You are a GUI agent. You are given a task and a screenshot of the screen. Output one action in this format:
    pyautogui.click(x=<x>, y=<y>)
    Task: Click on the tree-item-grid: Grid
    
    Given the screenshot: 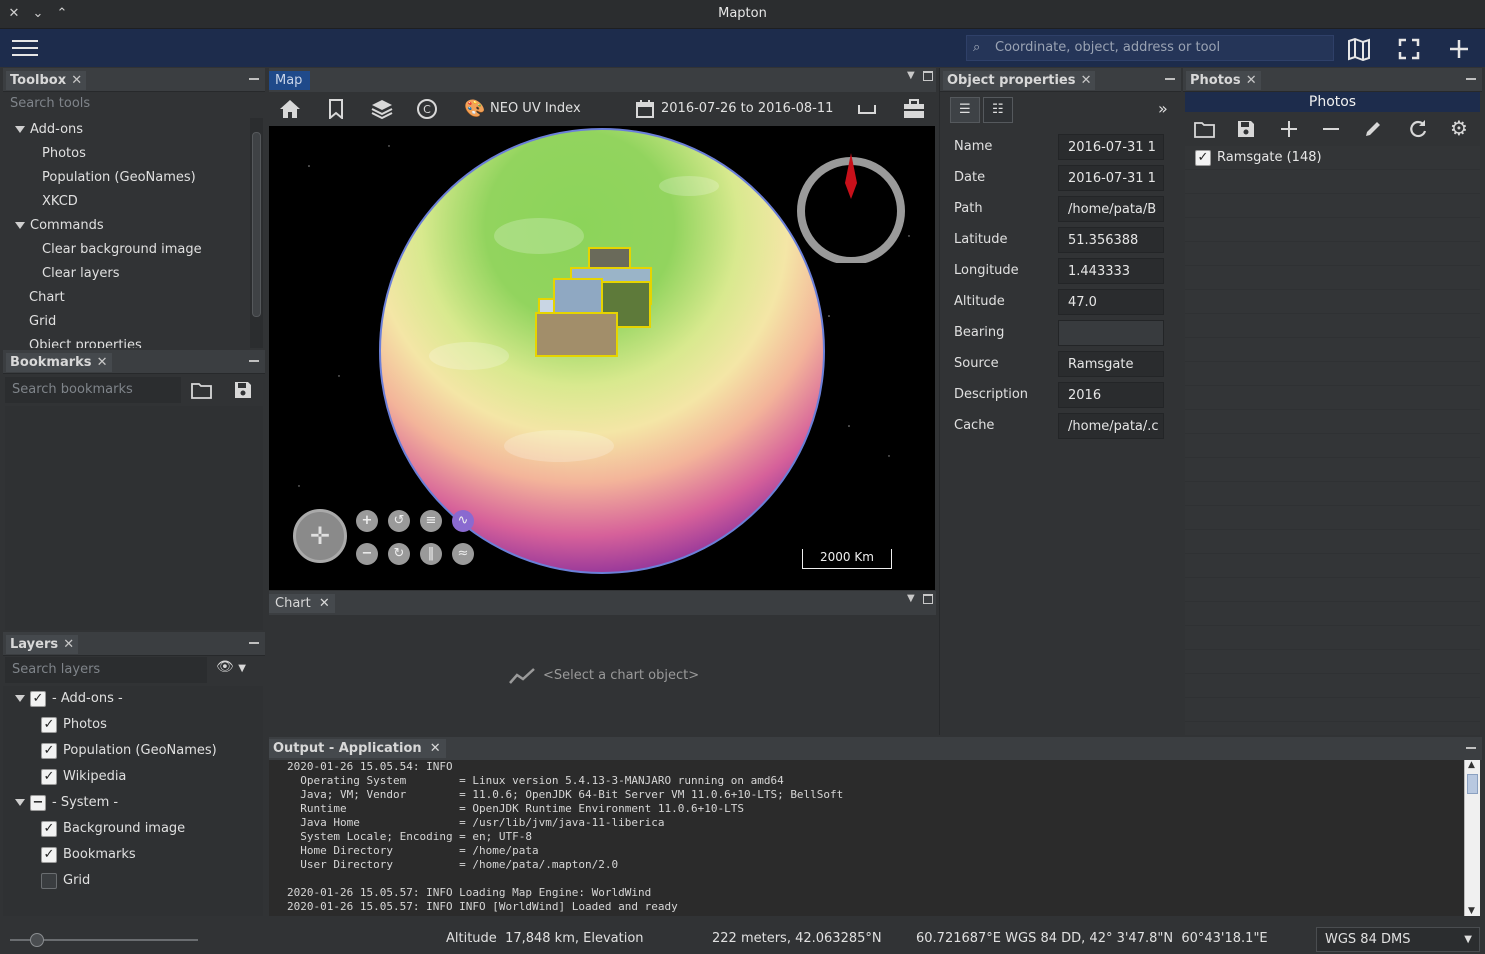 What is the action you would take?
    pyautogui.click(x=125, y=322)
    